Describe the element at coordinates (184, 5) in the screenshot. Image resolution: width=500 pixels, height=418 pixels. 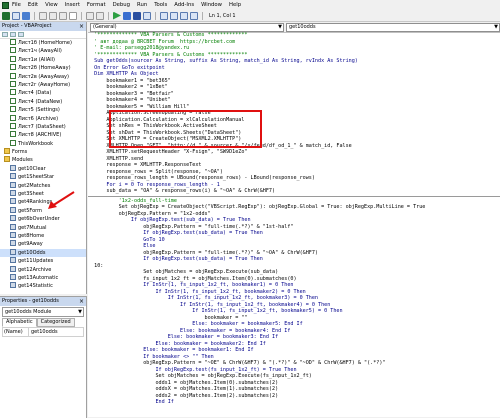
I see `menu-add-ins: Add-Ins` at that location.